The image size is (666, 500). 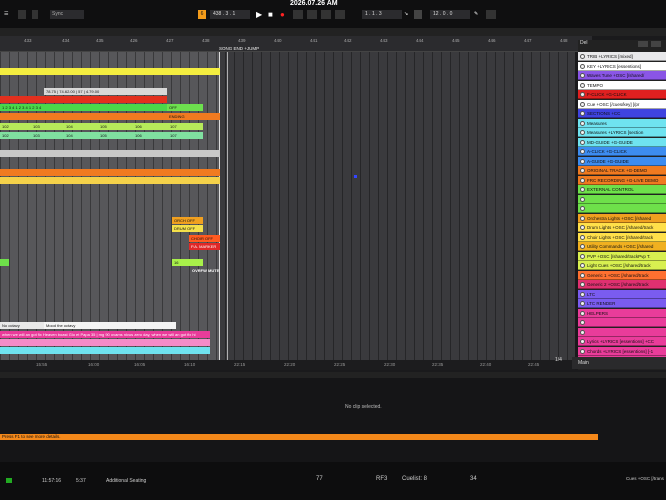 What do you see at coordinates (619, 363) in the screenshot?
I see `main-track: Main` at bounding box center [619, 363].